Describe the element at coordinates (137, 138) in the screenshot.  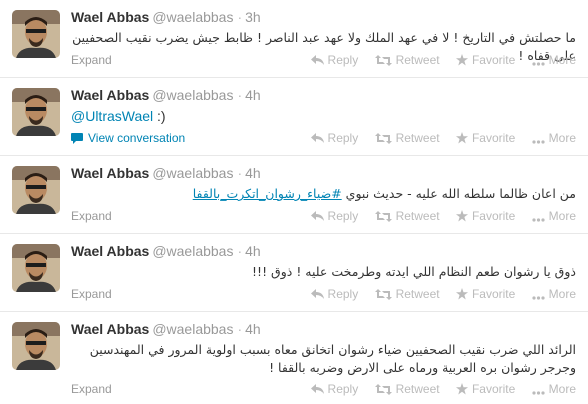
I see `view-conversation-label: View conversation` at that location.